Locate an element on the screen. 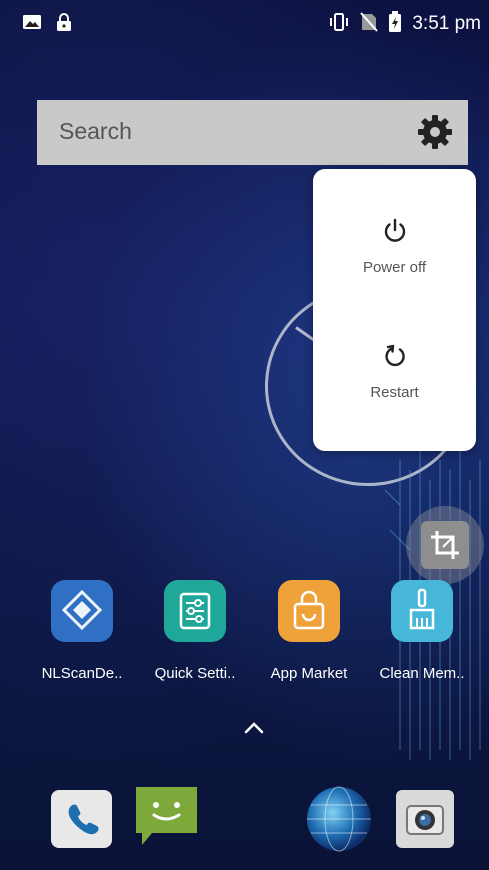 The image size is (489, 870). restart-label: Restart is located at coordinates (394, 392).